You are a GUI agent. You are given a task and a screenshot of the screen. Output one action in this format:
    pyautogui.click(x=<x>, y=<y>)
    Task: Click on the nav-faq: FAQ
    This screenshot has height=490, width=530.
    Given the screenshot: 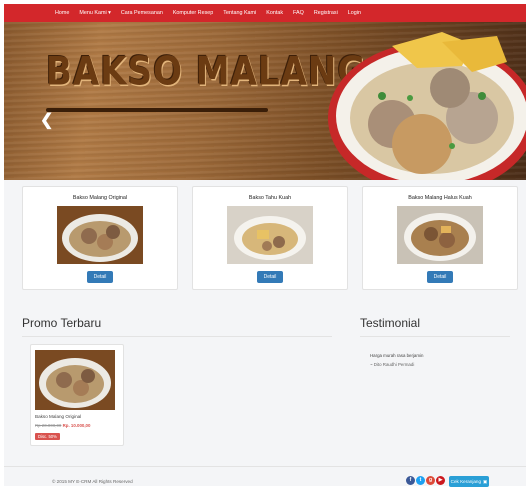 What is the action you would take?
    pyautogui.click(x=298, y=13)
    